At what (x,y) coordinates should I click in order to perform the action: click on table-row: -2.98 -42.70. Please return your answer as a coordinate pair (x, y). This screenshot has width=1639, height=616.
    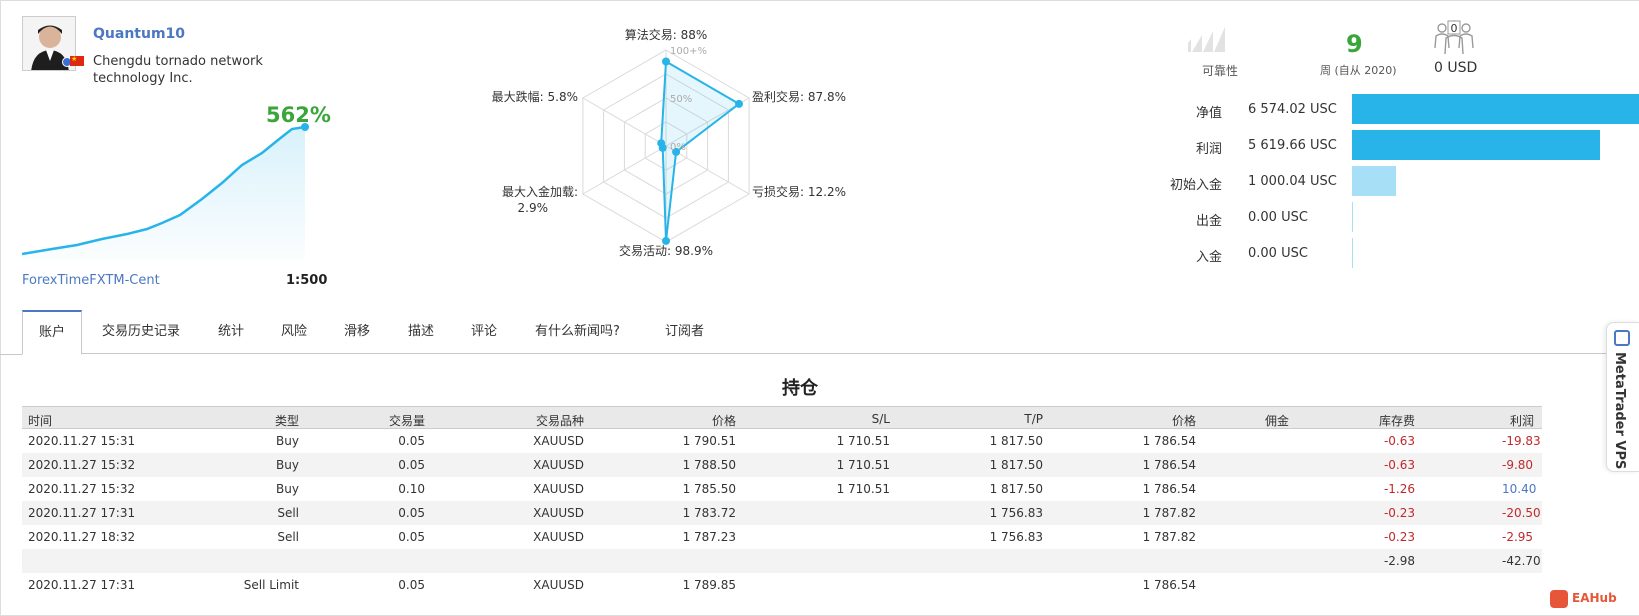
    Looking at the image, I should click on (782, 561).